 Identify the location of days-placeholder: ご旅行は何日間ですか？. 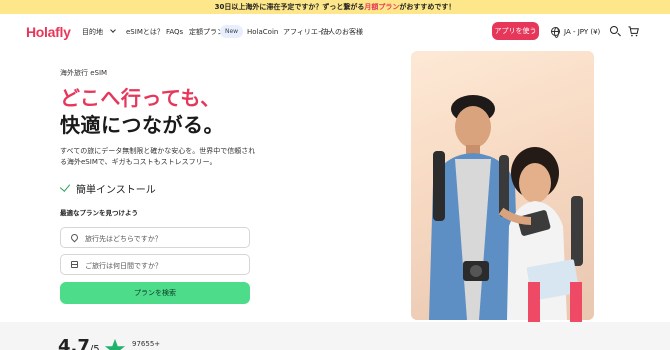
(123, 266).